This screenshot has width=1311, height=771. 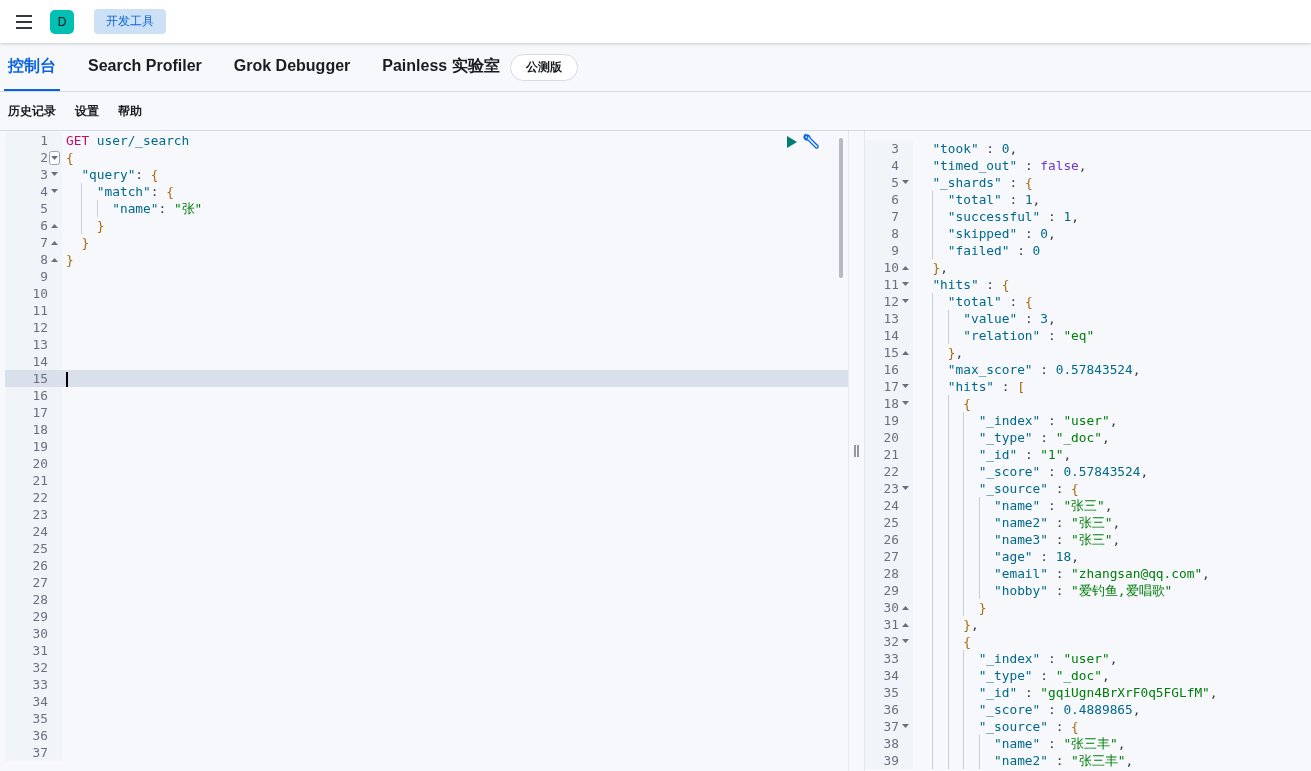 I want to click on code-line: "hits" : [, so click(x=985, y=386).